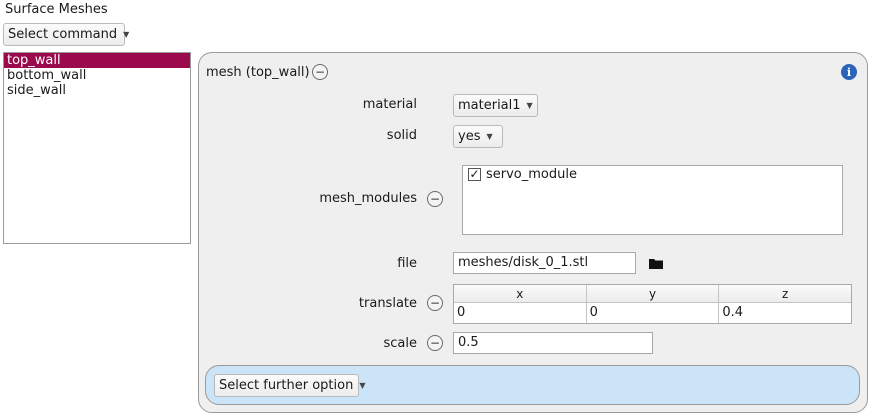 This screenshot has width=872, height=418. Describe the element at coordinates (97, 60) in the screenshot. I see `list-item: top_wall` at that location.